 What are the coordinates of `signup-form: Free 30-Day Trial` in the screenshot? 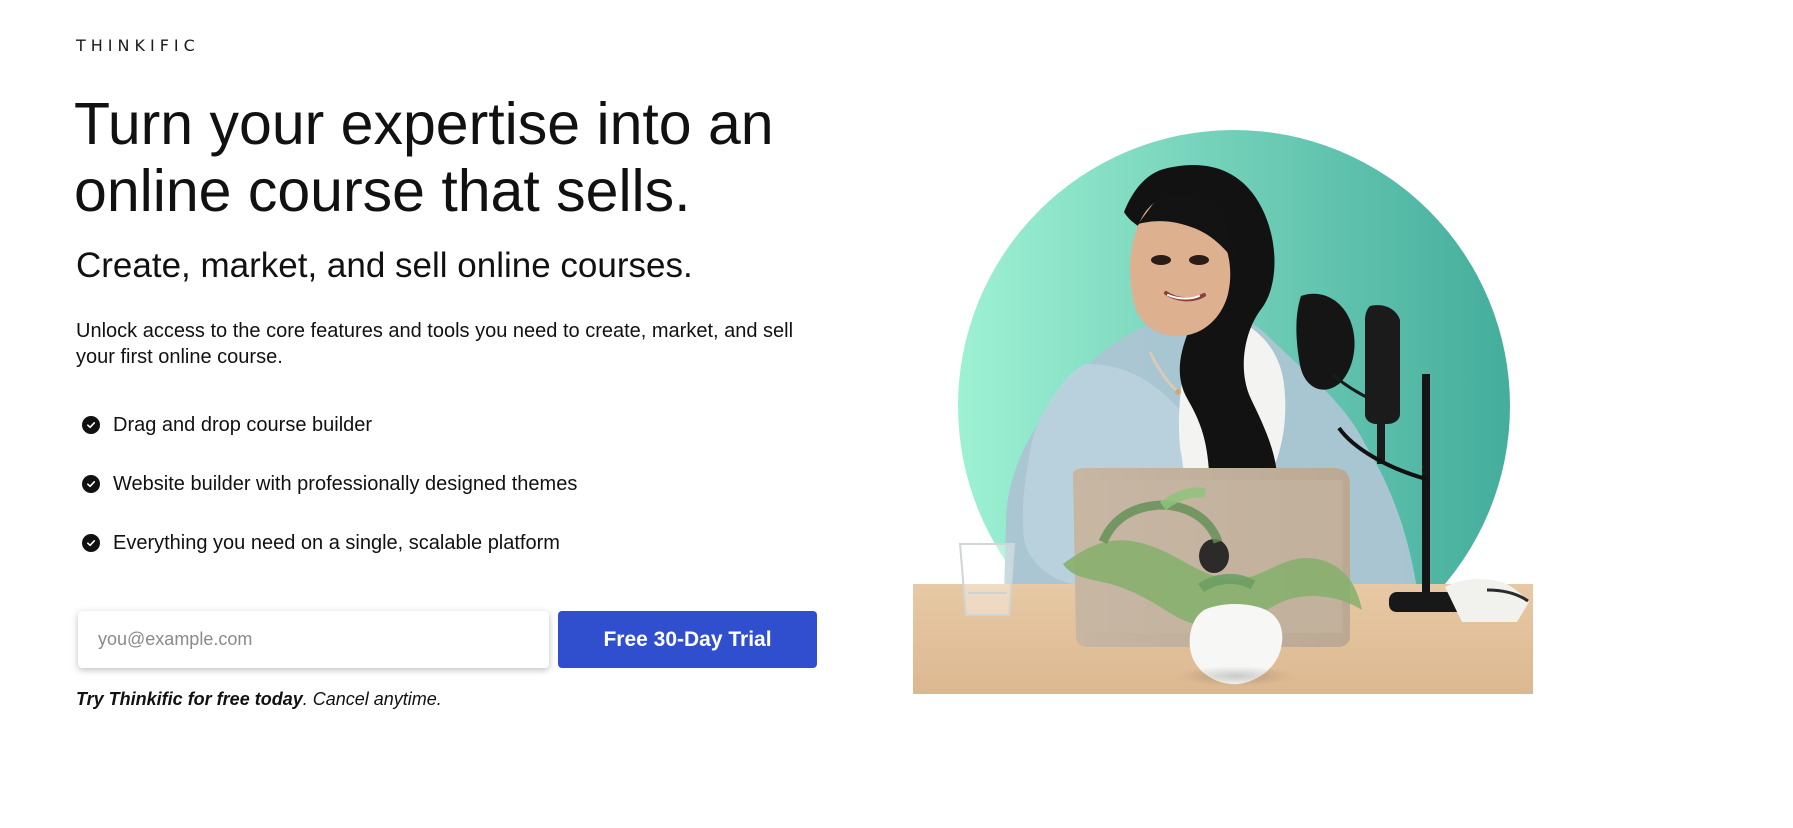 It's located at (448, 639).